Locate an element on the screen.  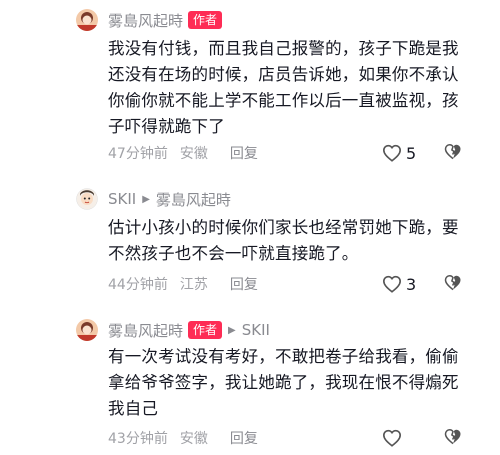
reply-to-username: SKII is located at coordinates (256, 330).